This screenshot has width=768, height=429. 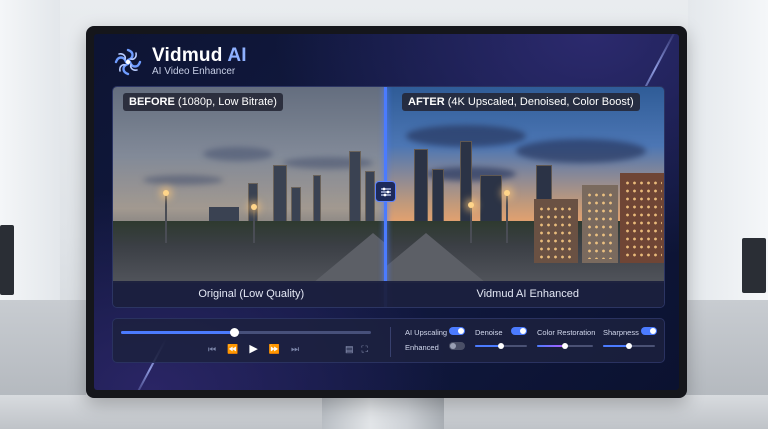 What do you see at coordinates (383, 412) in the screenshot?
I see `monitor-stand` at bounding box center [383, 412].